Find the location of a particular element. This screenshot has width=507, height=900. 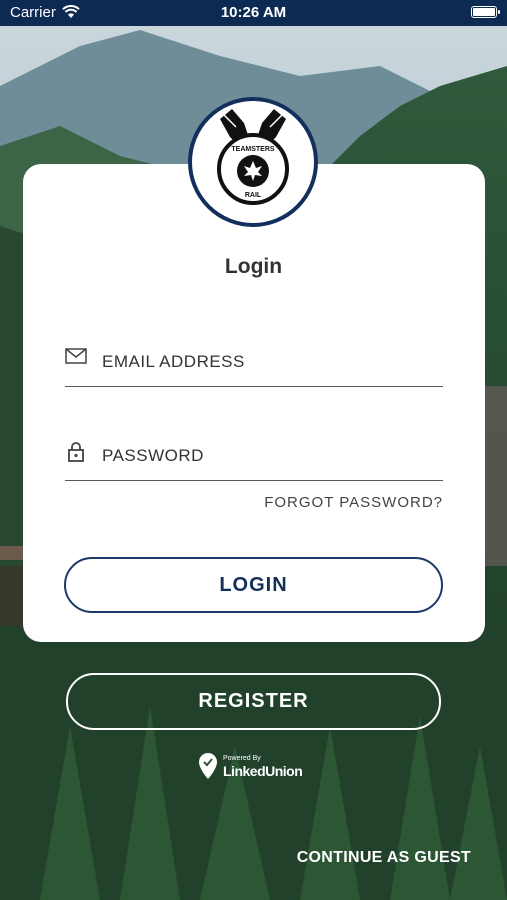

email-field: EMAIL ADDRESS is located at coordinates (254, 364).